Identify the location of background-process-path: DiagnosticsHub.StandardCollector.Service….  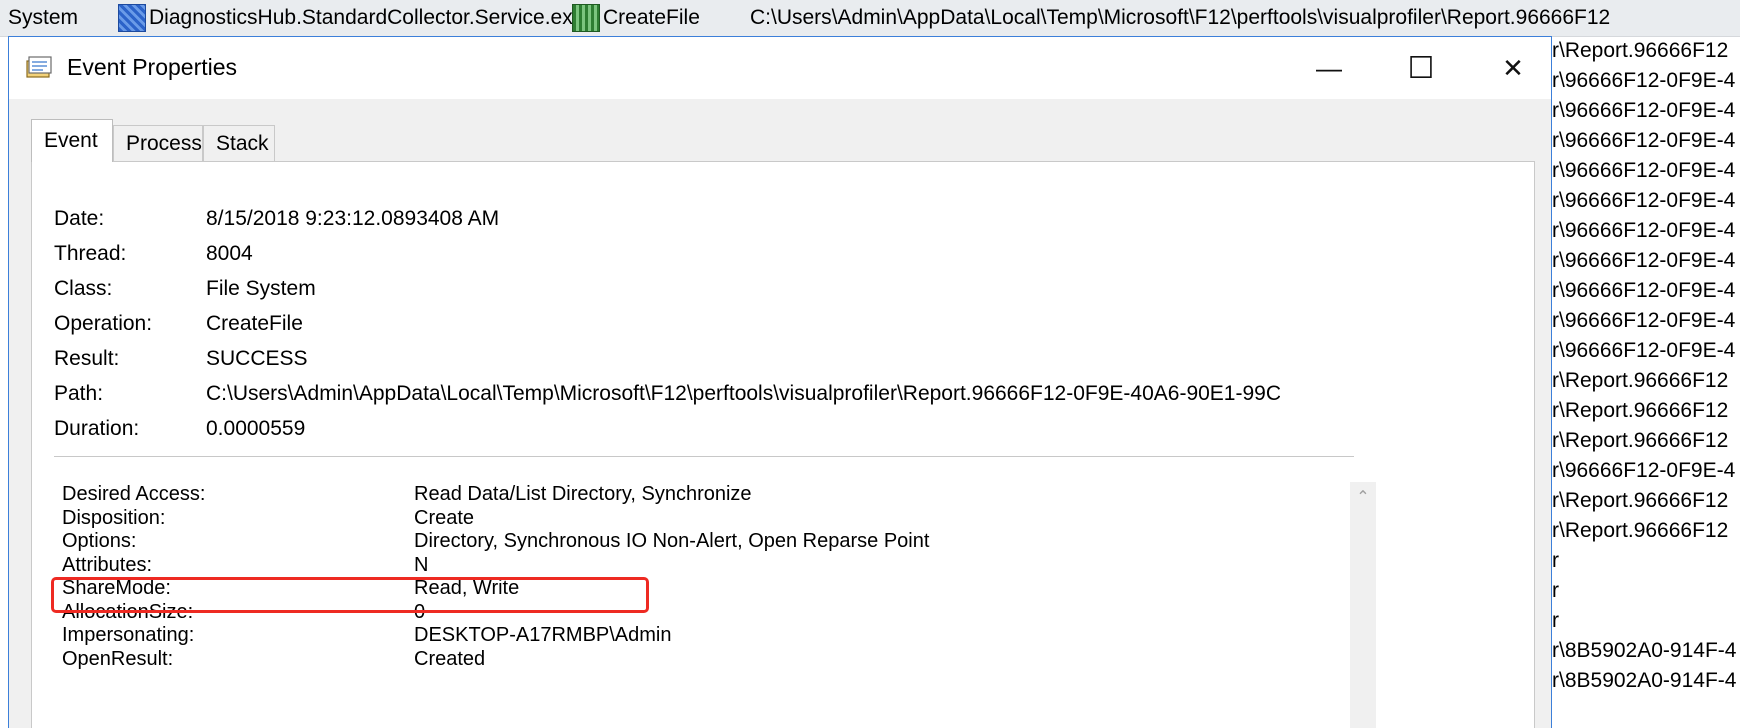
(351, 18).